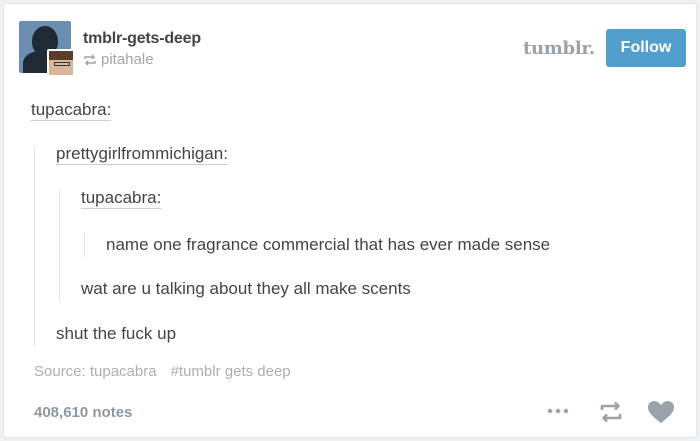  Describe the element at coordinates (231, 371) in the screenshot. I see `tag-link: #tumblr gets deep` at that location.